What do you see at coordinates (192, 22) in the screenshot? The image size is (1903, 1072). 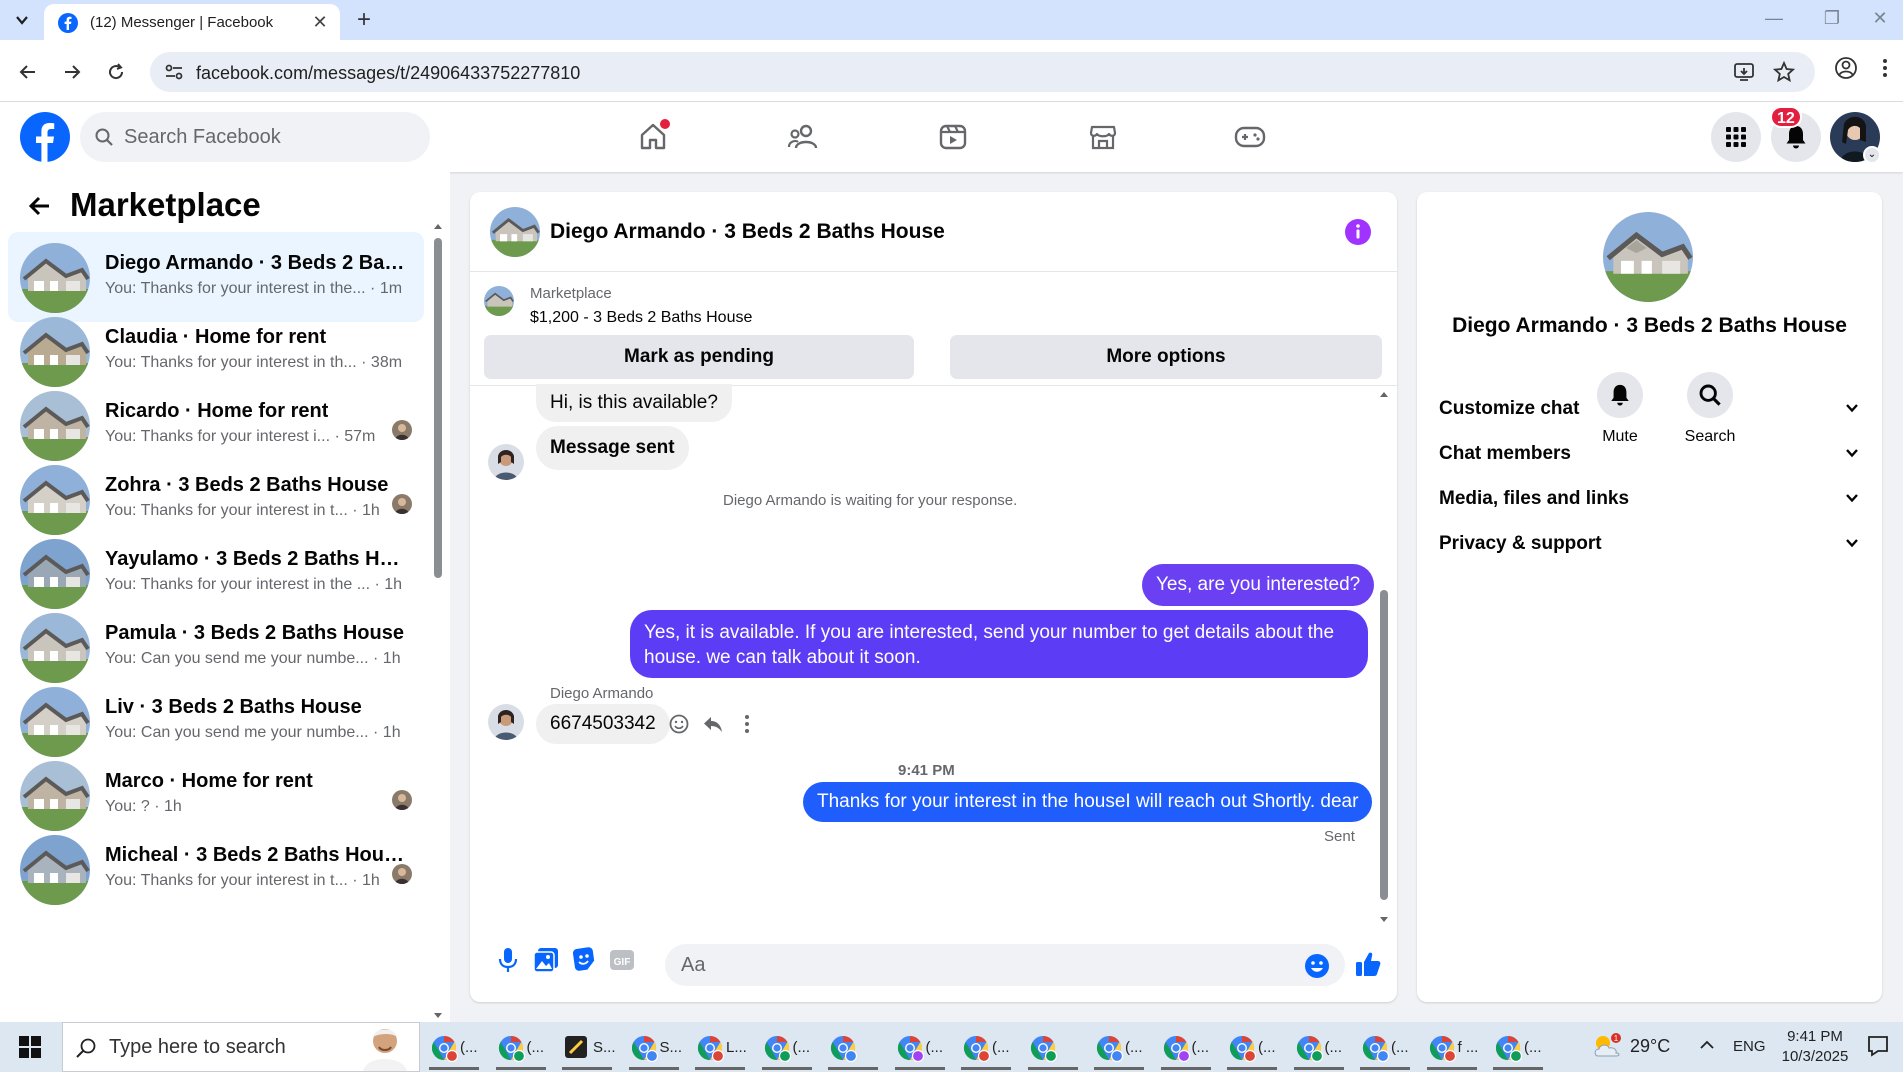 I see `browser-tab-active: (12) Messenger | Facebook ✕` at bounding box center [192, 22].